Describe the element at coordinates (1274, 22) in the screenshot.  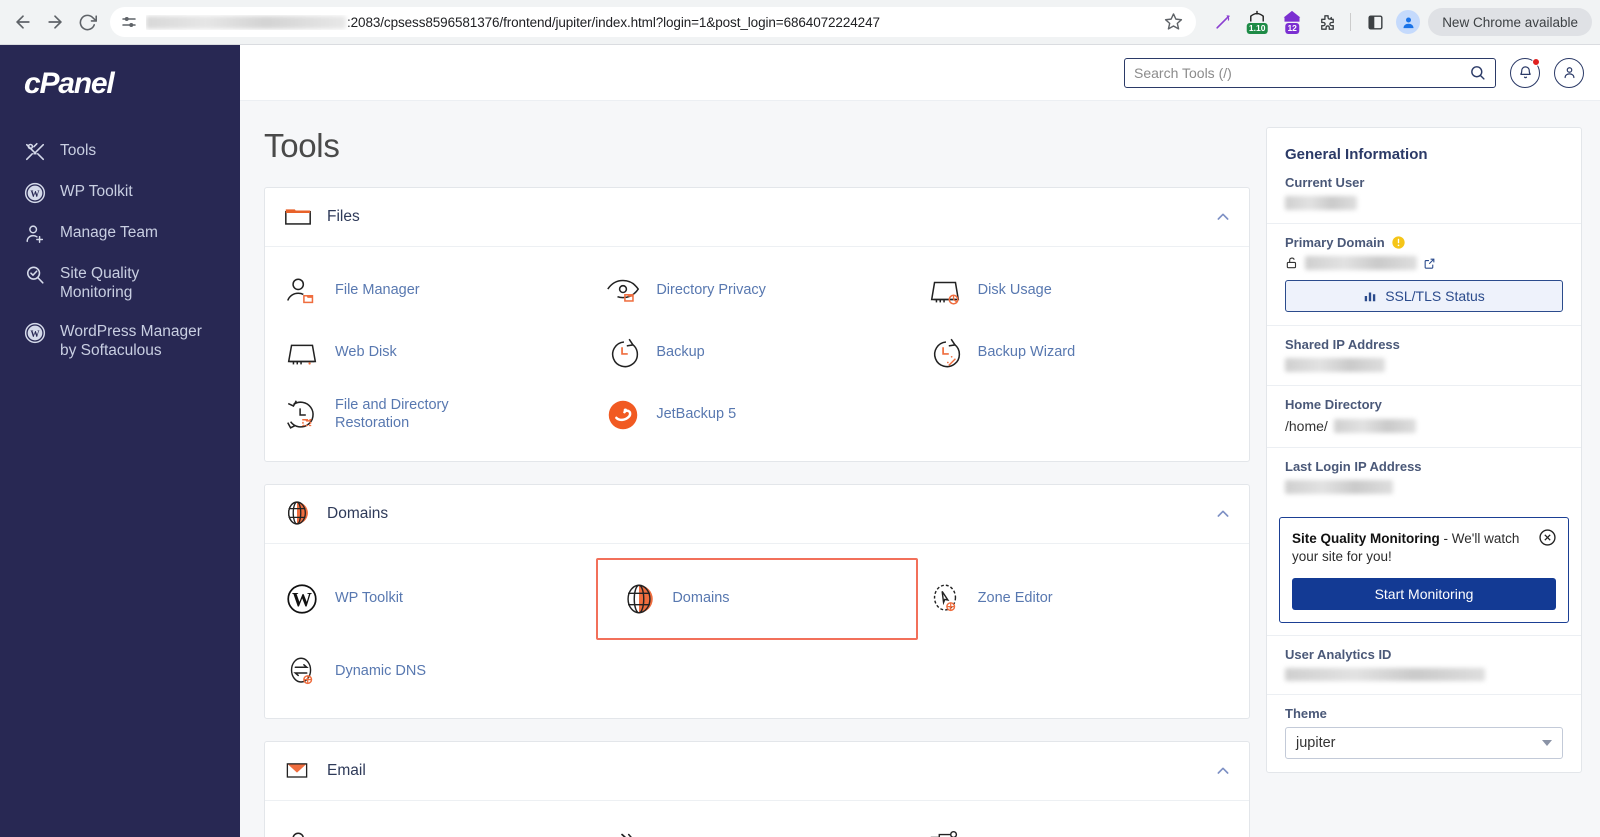
I see `extensions-tray: 1.10 12` at that location.